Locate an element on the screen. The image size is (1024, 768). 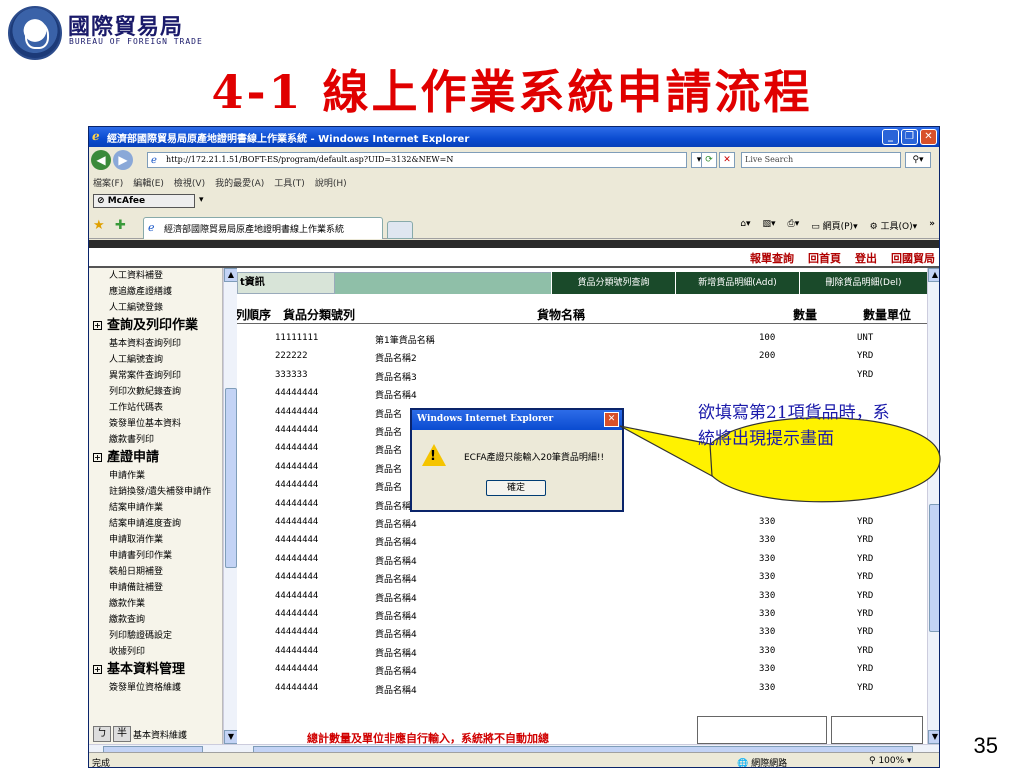
add-favorite-icon: ✚ is located at coordinates (120, 225).